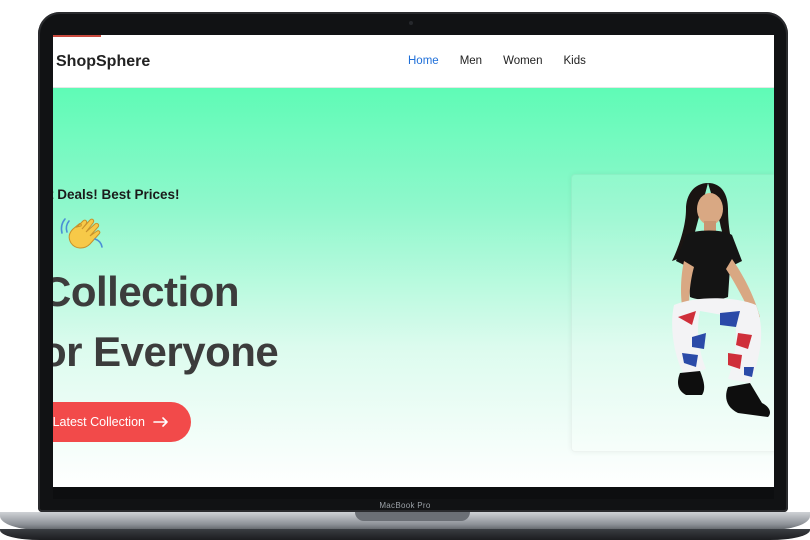 The height and width of the screenshot is (540, 810). What do you see at coordinates (160, 422) in the screenshot?
I see `arrow-right-icon` at bounding box center [160, 422].